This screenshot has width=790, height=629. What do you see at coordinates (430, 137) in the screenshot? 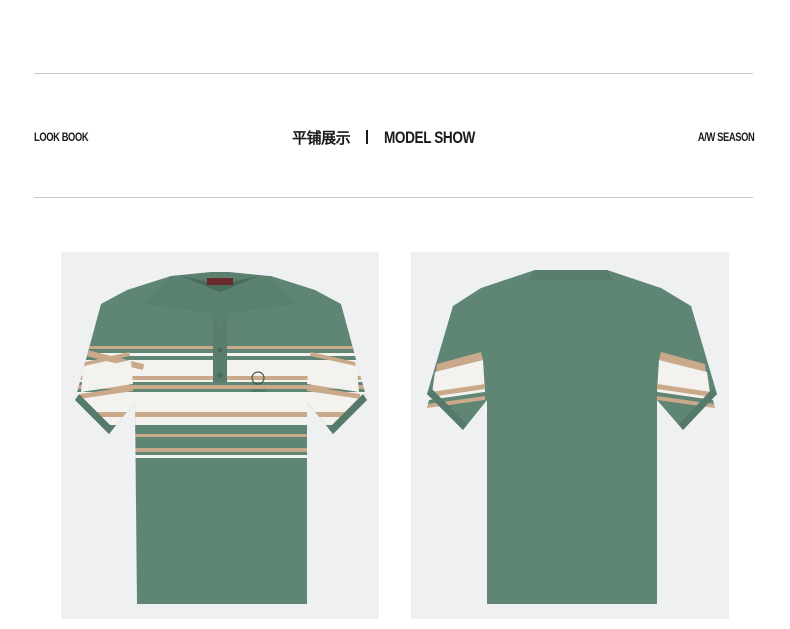
I see `section-title-english: MODEL SHOW` at bounding box center [430, 137].